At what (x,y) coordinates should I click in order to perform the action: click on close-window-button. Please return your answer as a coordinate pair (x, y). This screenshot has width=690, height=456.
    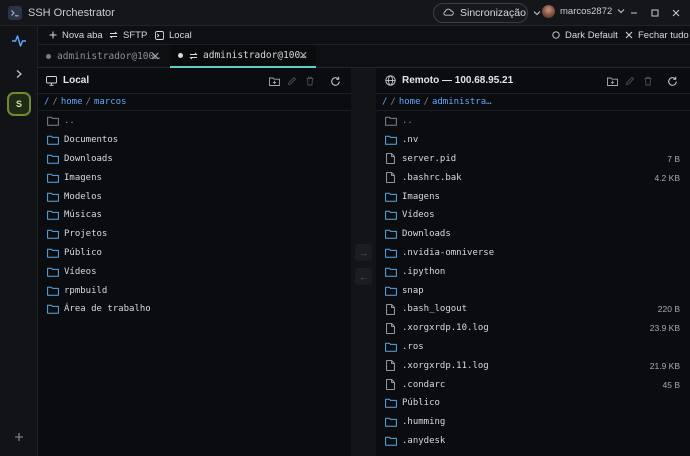
    Looking at the image, I should click on (676, 13).